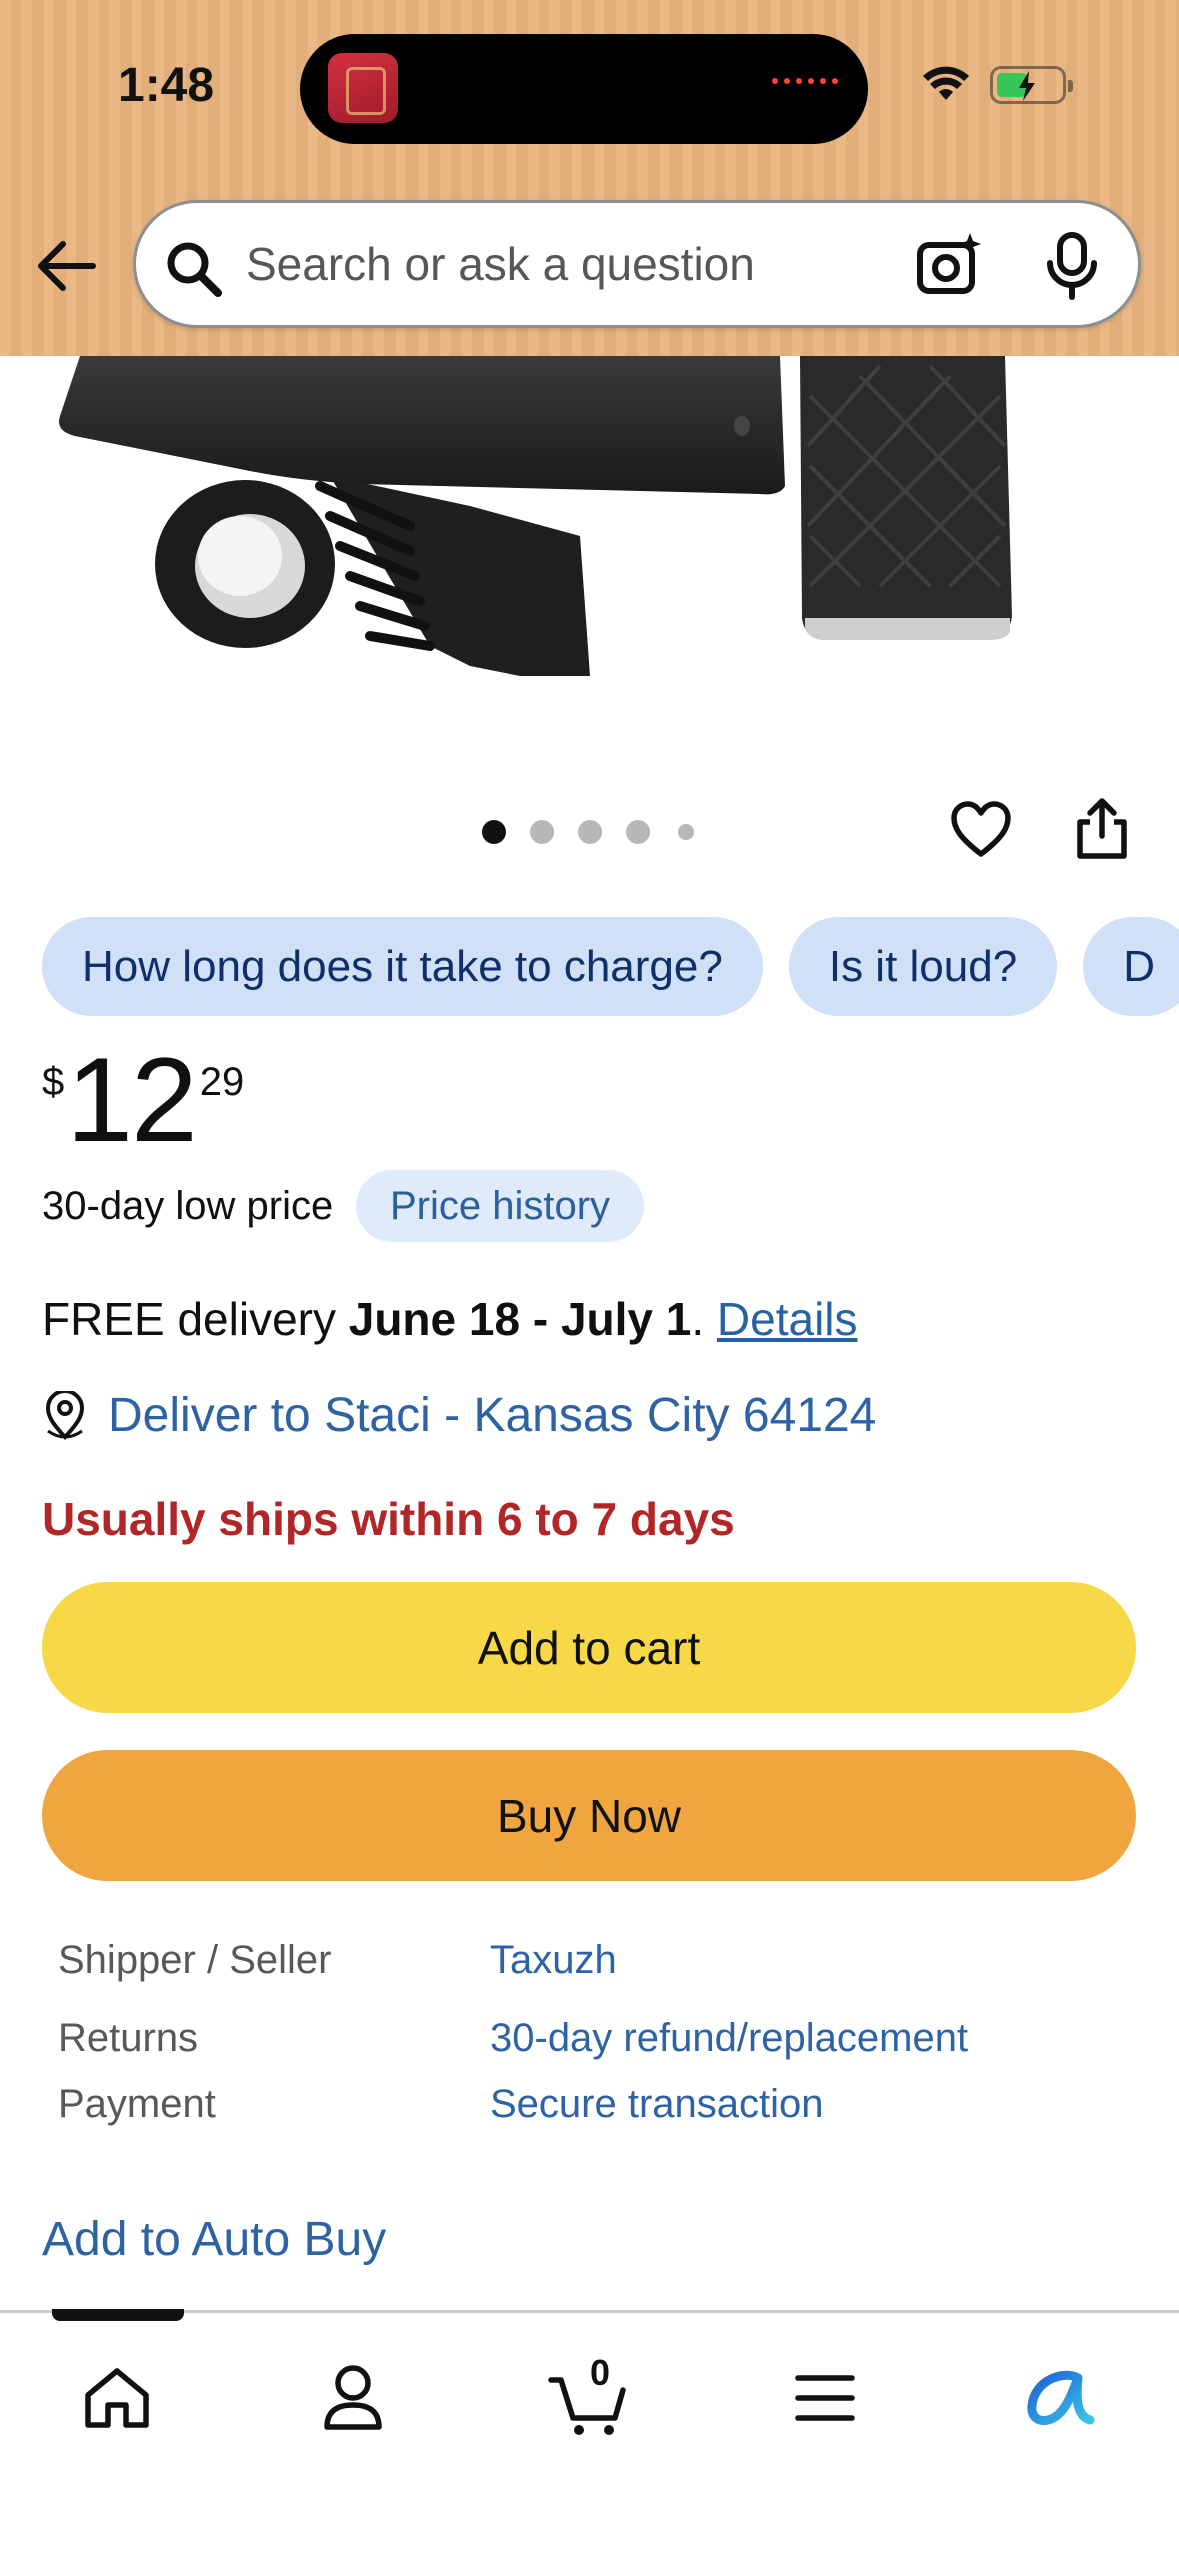 This screenshot has height=2556, width=1179. I want to click on rufus-ai-icon, so click(1061, 2397).